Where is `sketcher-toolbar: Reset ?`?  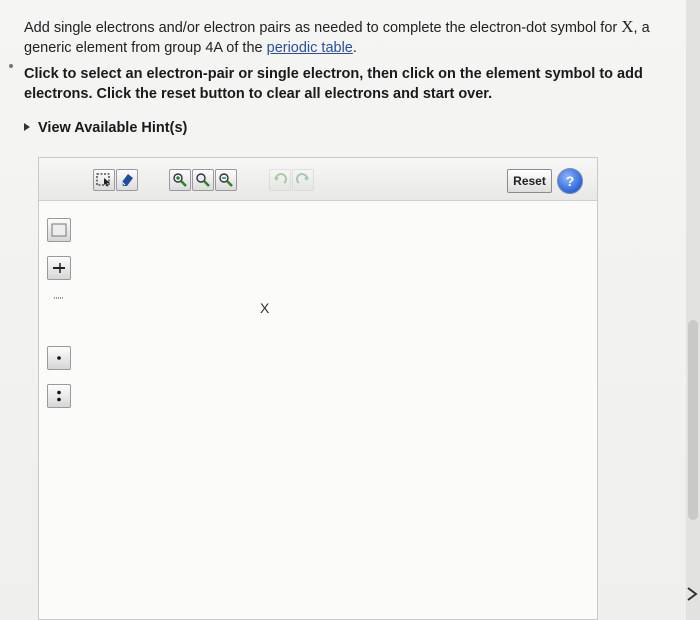
sketcher-toolbar: Reset ? is located at coordinates (318, 179).